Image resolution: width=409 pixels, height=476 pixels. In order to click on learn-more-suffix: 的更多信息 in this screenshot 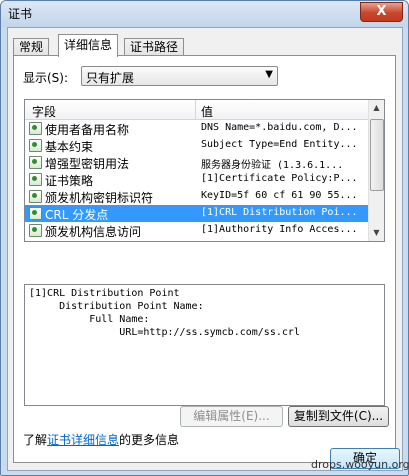, I will do `click(149, 440)`.